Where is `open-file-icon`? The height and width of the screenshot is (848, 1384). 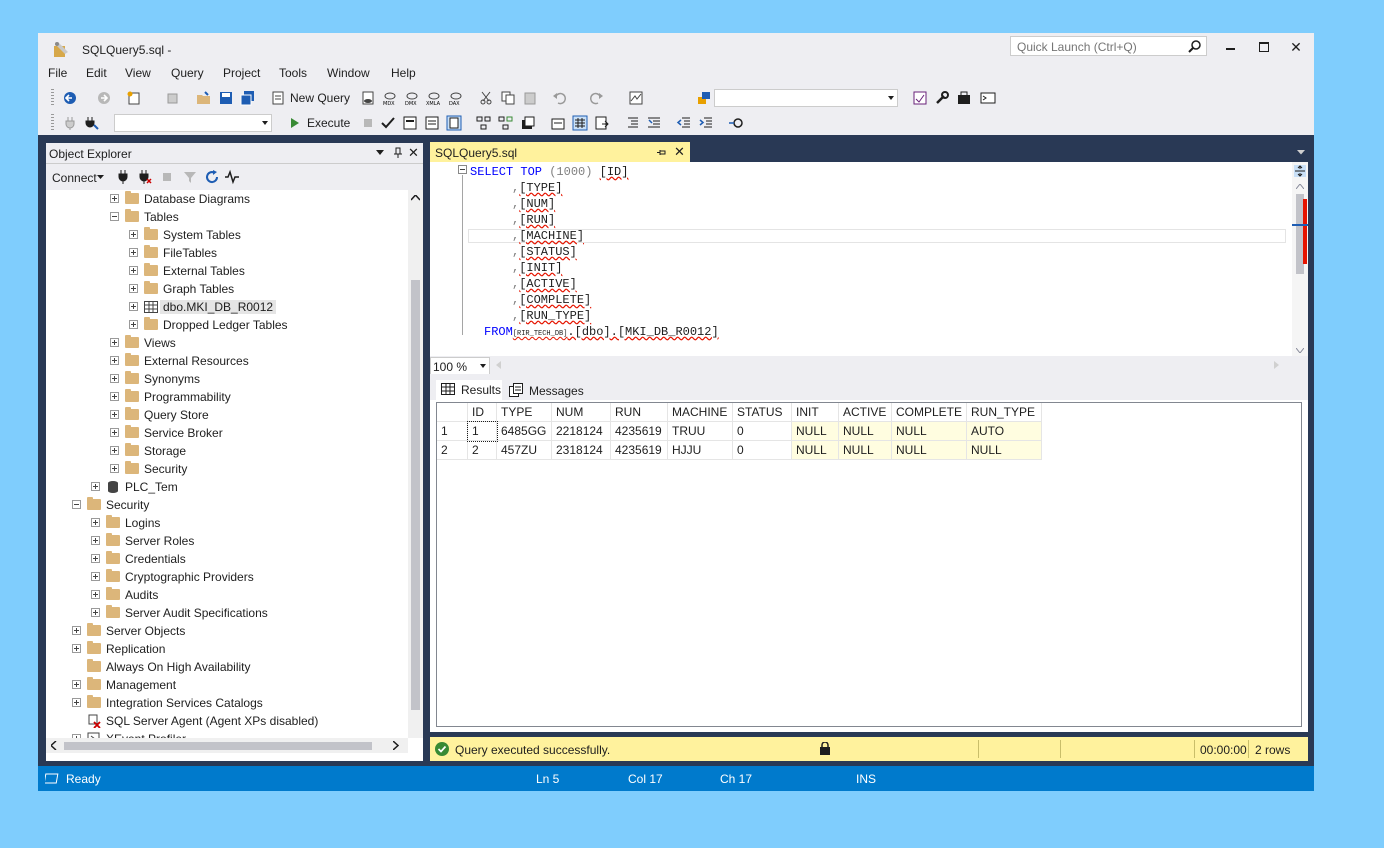 open-file-icon is located at coordinates (204, 98).